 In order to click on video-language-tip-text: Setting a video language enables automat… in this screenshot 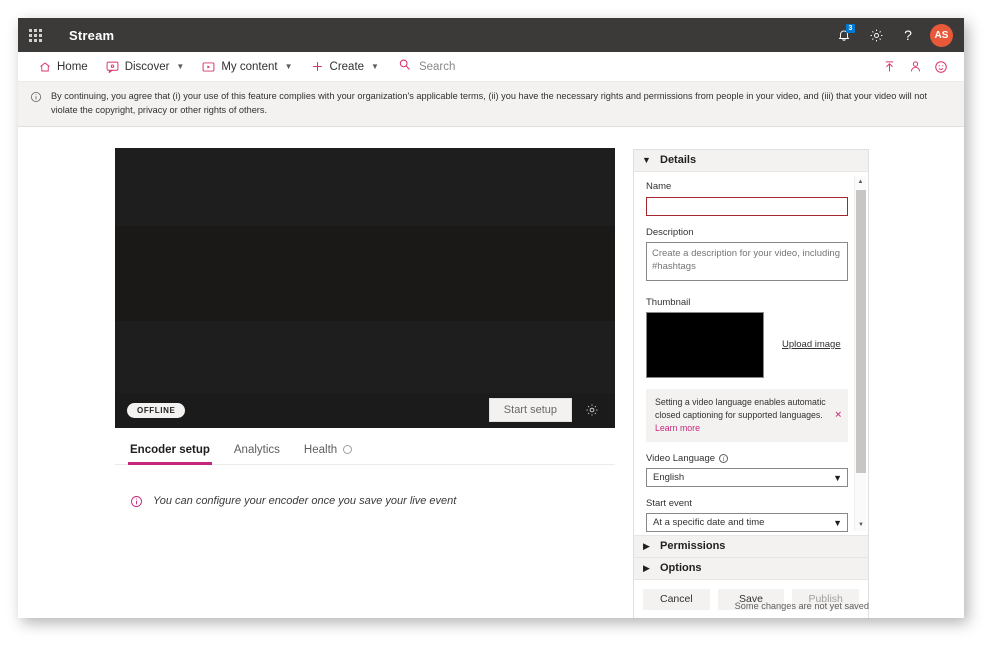, I will do `click(747, 416)`.